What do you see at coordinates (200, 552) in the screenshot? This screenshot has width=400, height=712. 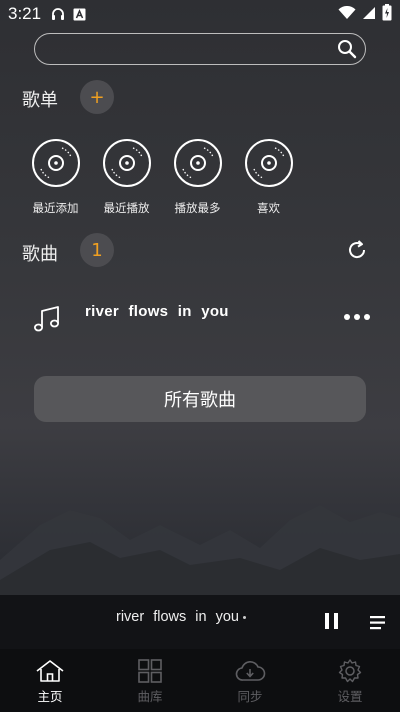 I see `background-mountains` at bounding box center [200, 552].